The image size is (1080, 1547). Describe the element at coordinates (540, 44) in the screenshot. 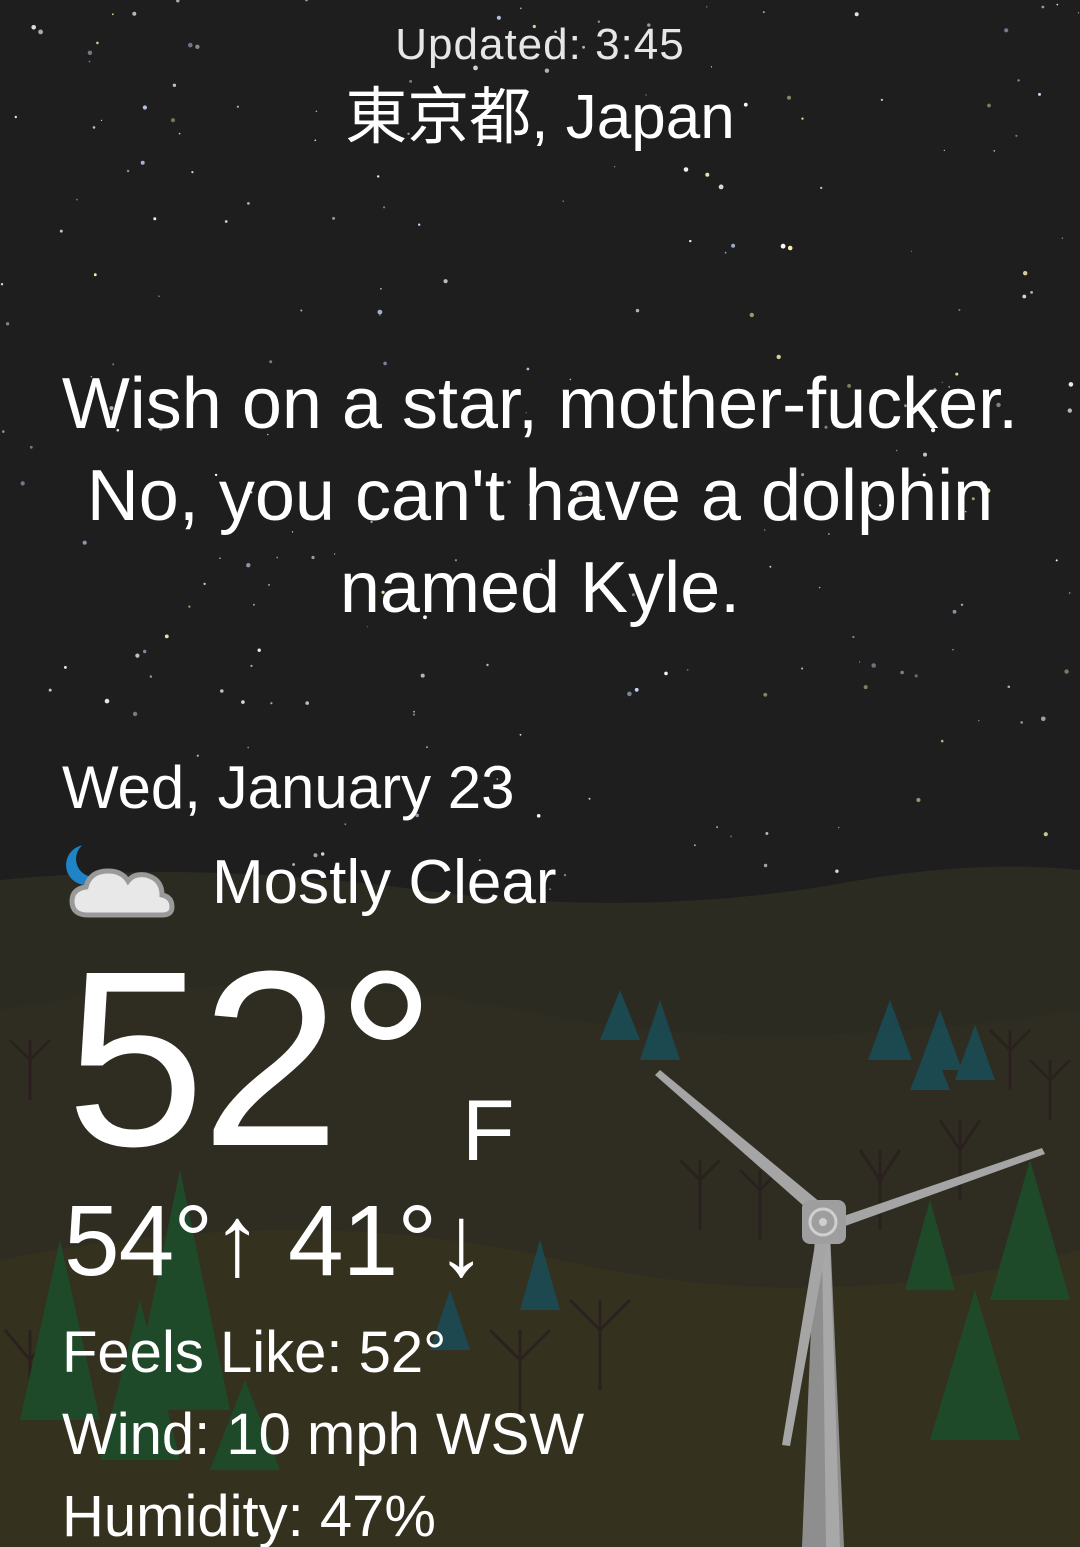

I see `updated-time: Updated: 3:45` at that location.